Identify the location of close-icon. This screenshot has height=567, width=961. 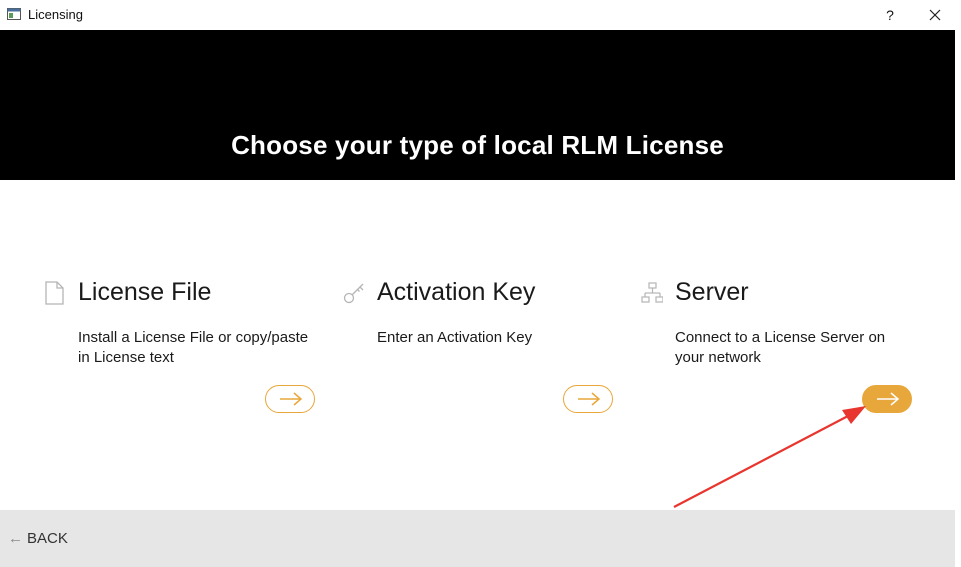
(935, 15).